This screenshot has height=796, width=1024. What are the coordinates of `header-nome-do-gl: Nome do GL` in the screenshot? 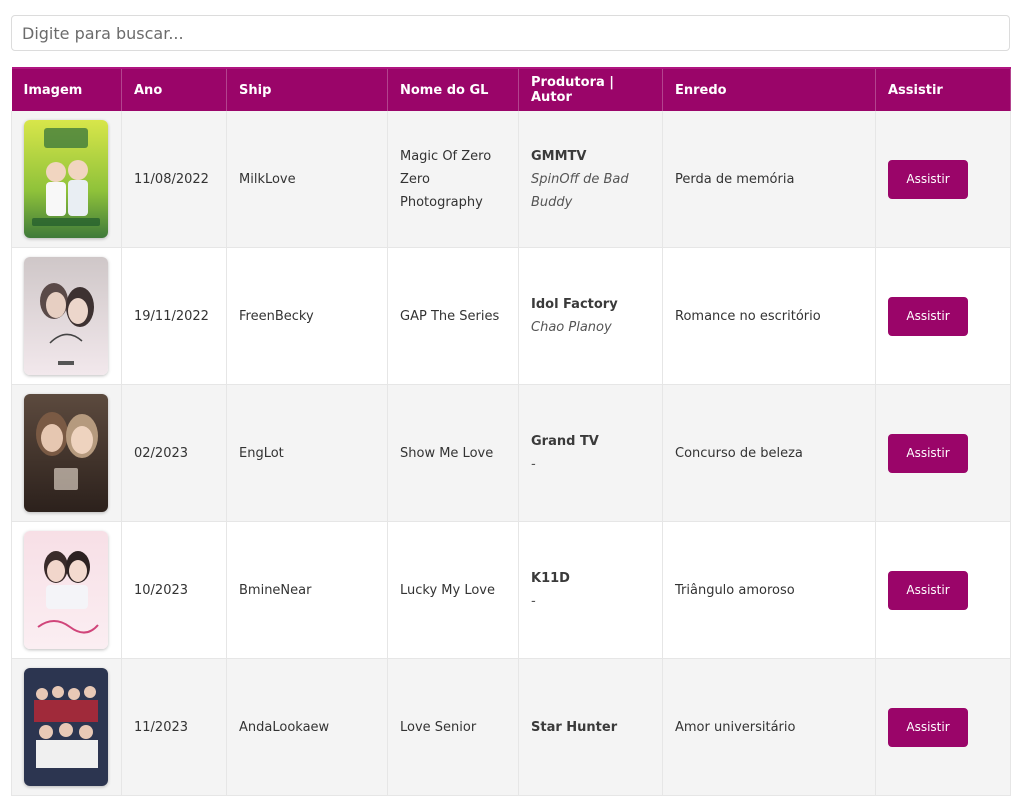 It's located at (453, 89).